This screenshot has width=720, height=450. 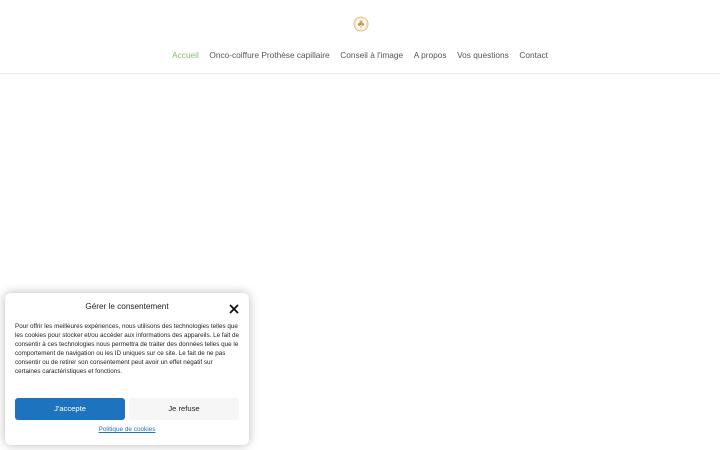 I want to click on circular-flower-logo-icon, so click(x=361, y=24).